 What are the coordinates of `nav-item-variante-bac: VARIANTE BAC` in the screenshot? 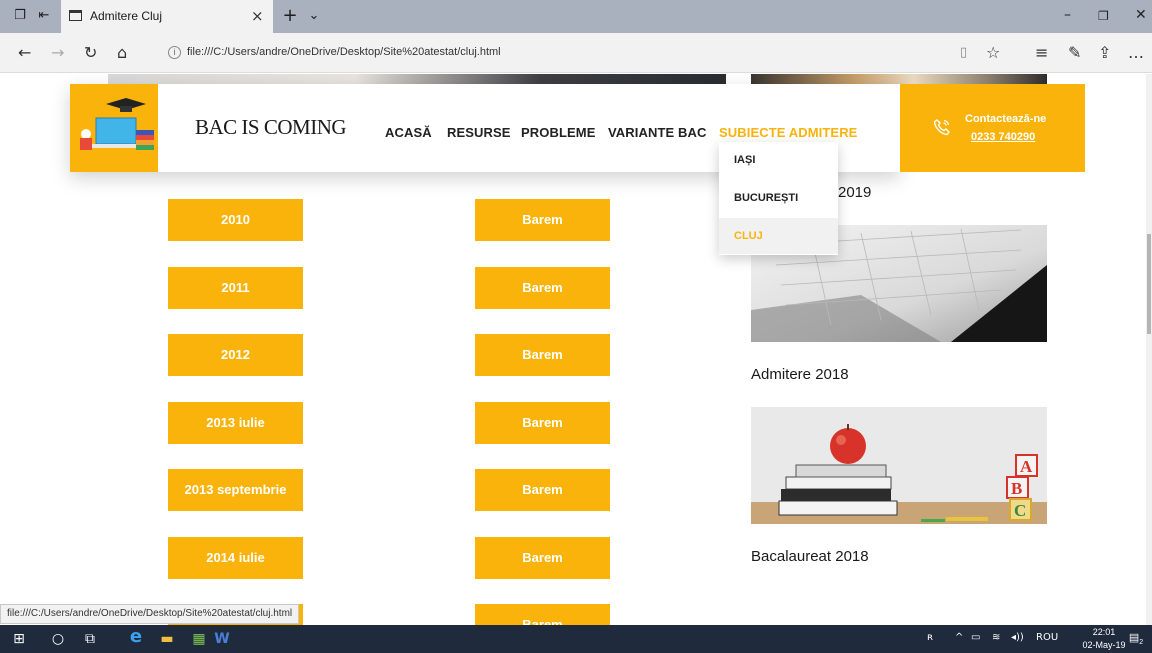 It's located at (657, 132).